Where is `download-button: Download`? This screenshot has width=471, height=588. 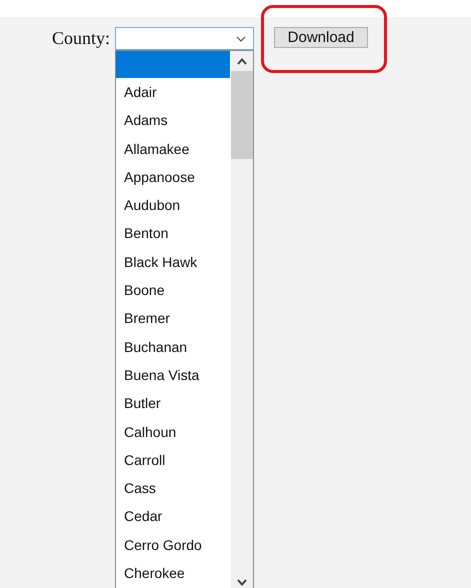 download-button: Download is located at coordinates (321, 37).